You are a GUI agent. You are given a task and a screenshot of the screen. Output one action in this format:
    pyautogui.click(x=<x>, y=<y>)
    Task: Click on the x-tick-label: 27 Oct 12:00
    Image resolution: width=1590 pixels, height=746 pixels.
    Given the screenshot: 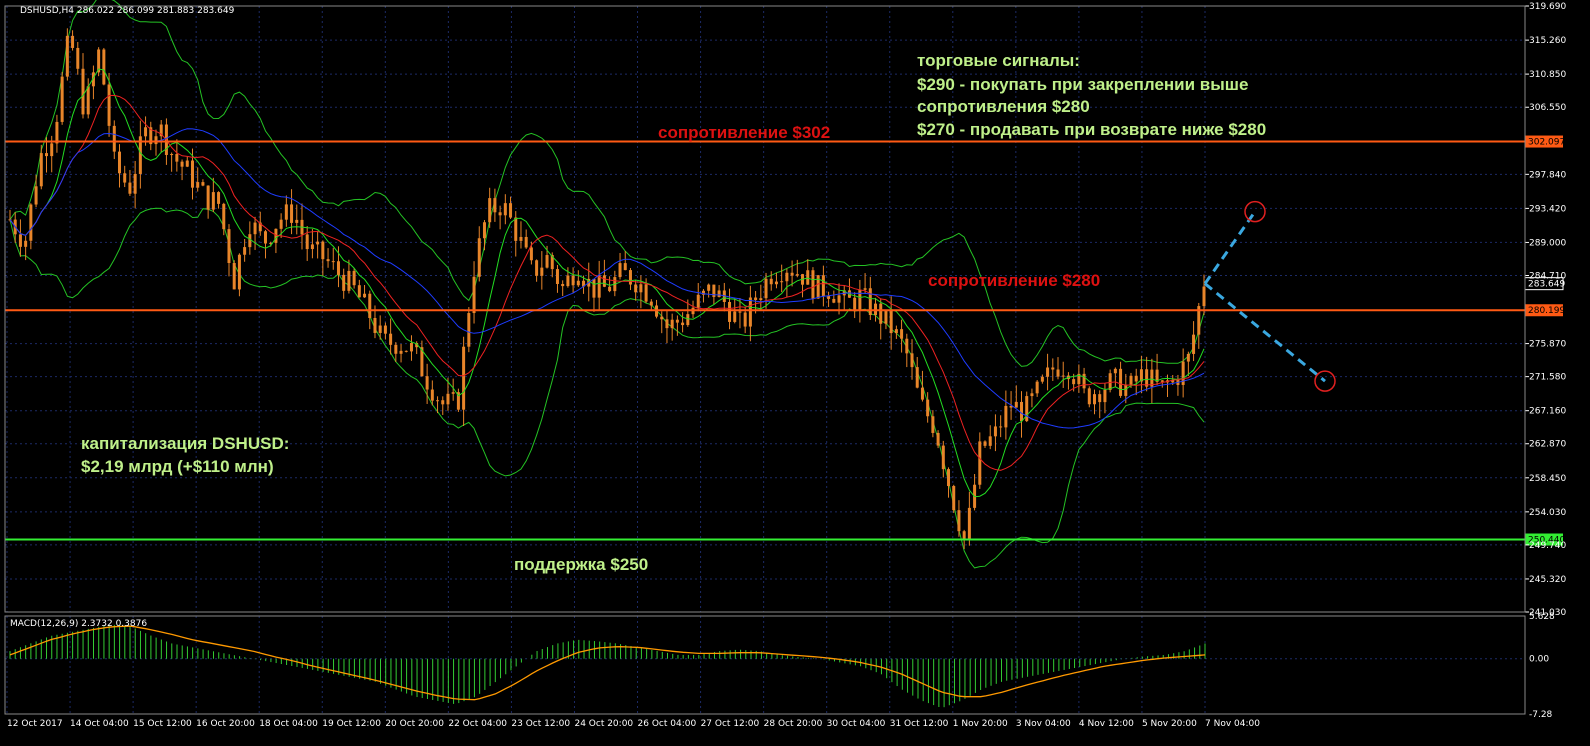 What is the action you would take?
    pyautogui.click(x=730, y=724)
    